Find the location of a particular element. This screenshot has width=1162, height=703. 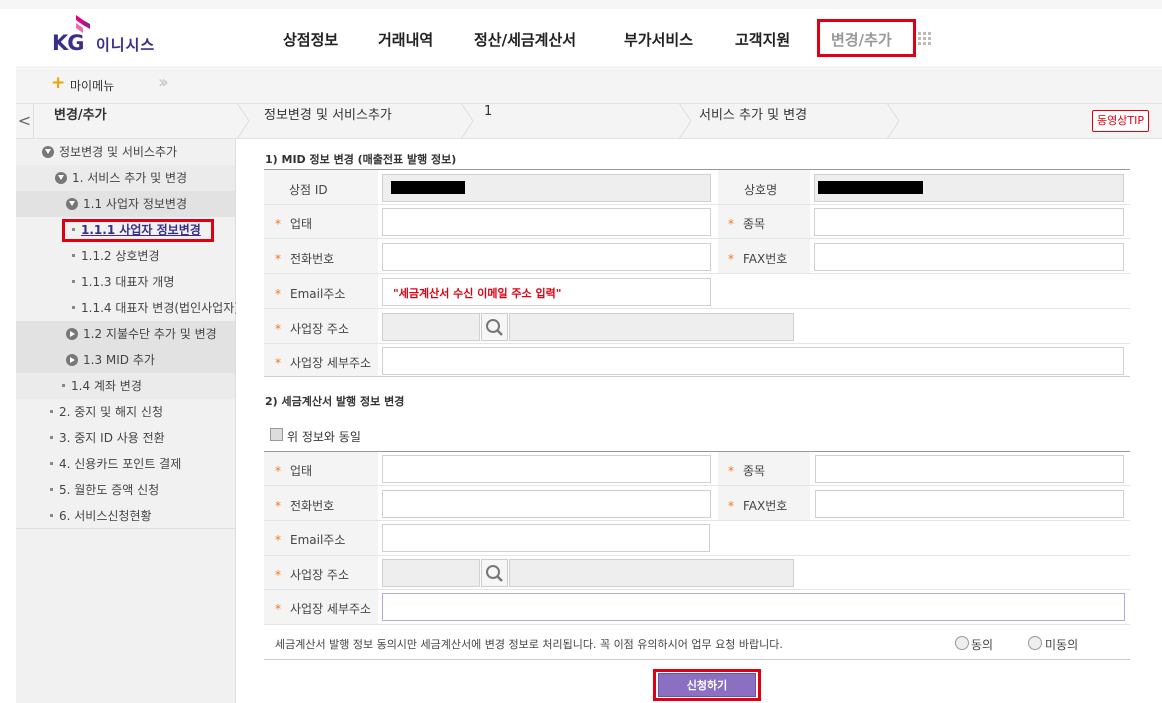

sidebar-item-label: 1.1.4 대표자 변경(법인사업자) is located at coordinates (160, 308).